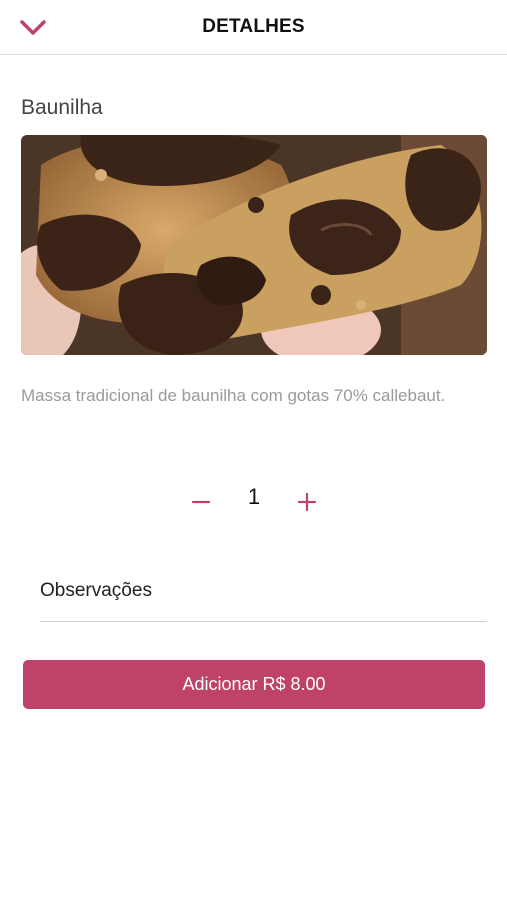 The height and width of the screenshot is (900, 507). I want to click on page-title: DETALHES, so click(253, 26).